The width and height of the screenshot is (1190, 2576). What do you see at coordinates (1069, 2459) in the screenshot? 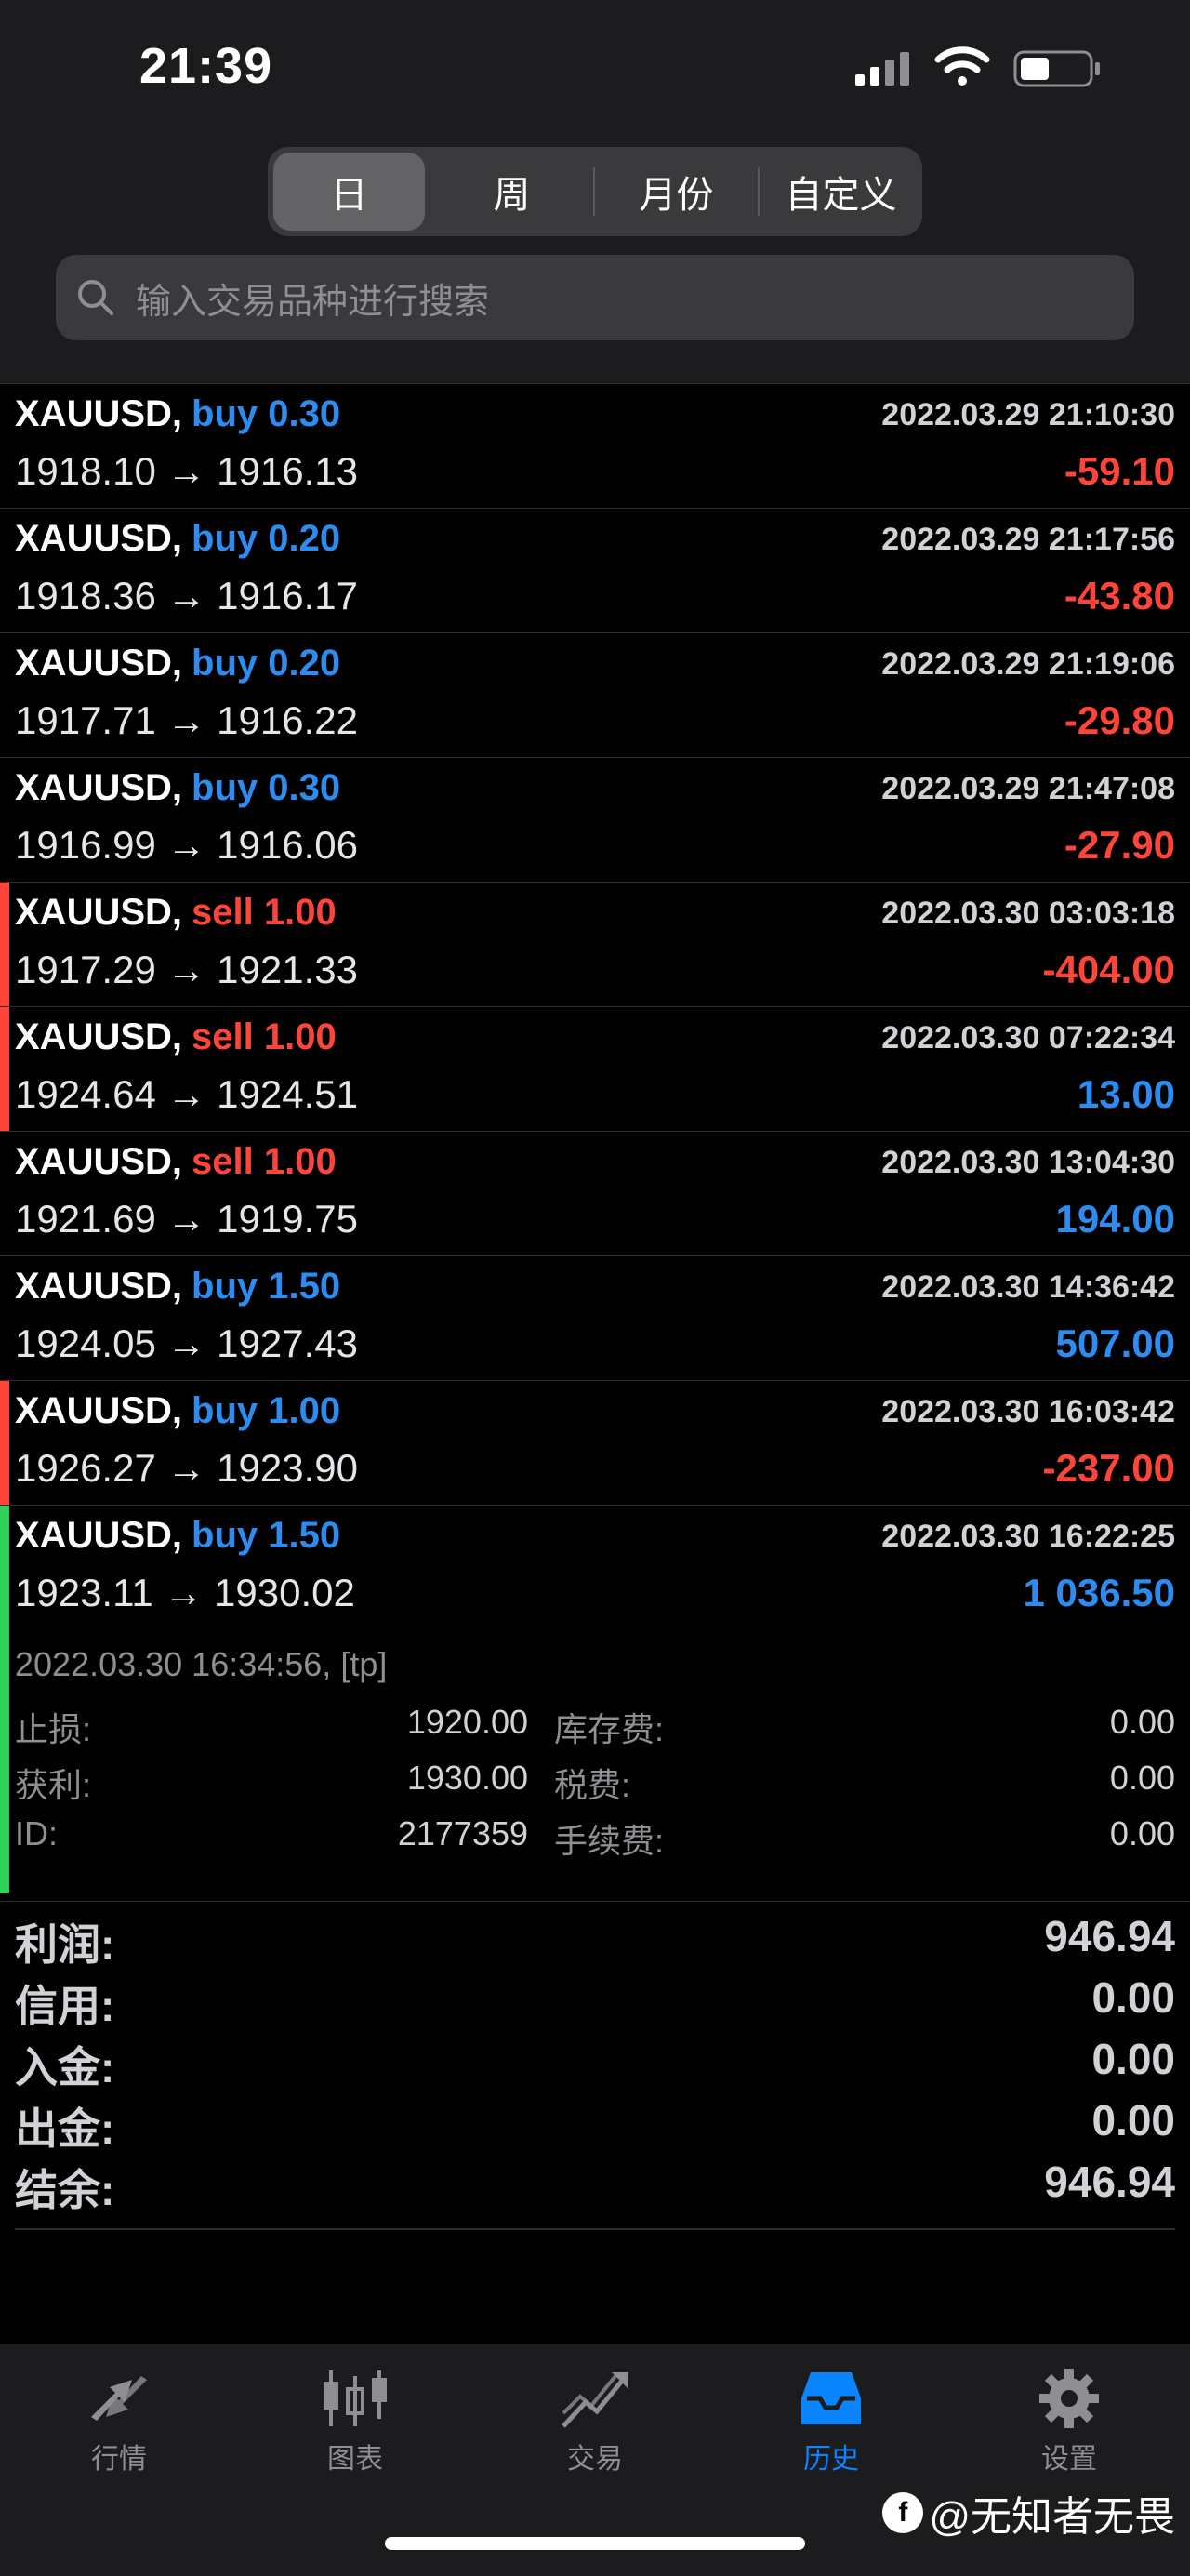
I see `tab-label: 设置` at bounding box center [1069, 2459].